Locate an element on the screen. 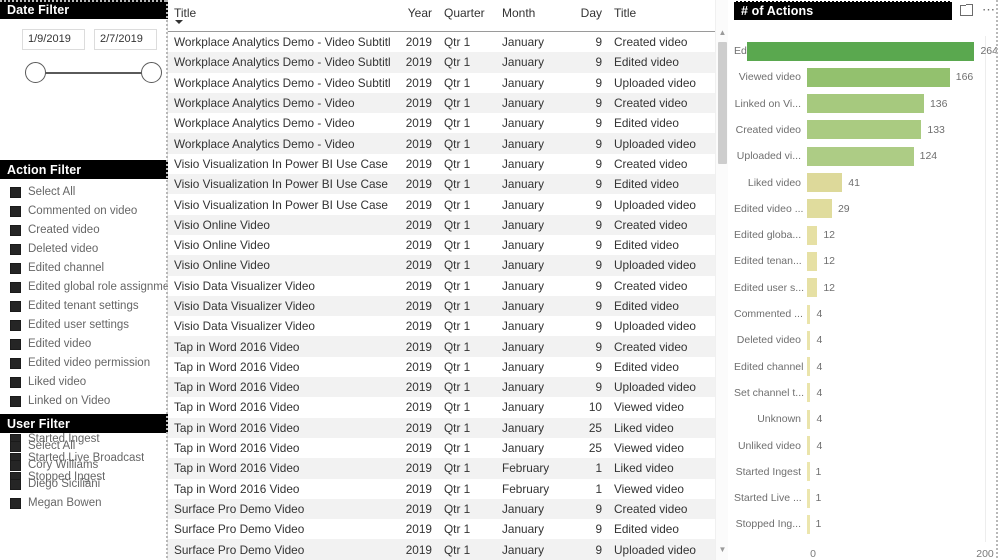 The image size is (998, 560). date-end-input is located at coordinates (125, 39).